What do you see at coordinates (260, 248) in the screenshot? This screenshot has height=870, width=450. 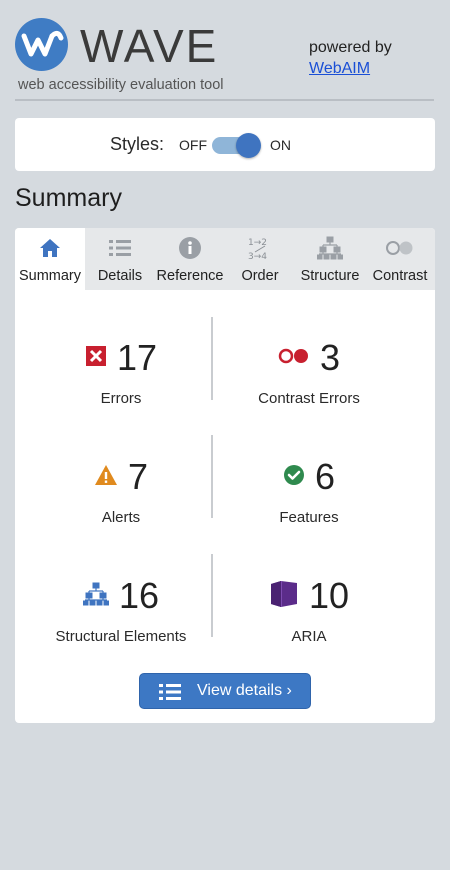 I see `order-icon: 1→2 3→4` at bounding box center [260, 248].